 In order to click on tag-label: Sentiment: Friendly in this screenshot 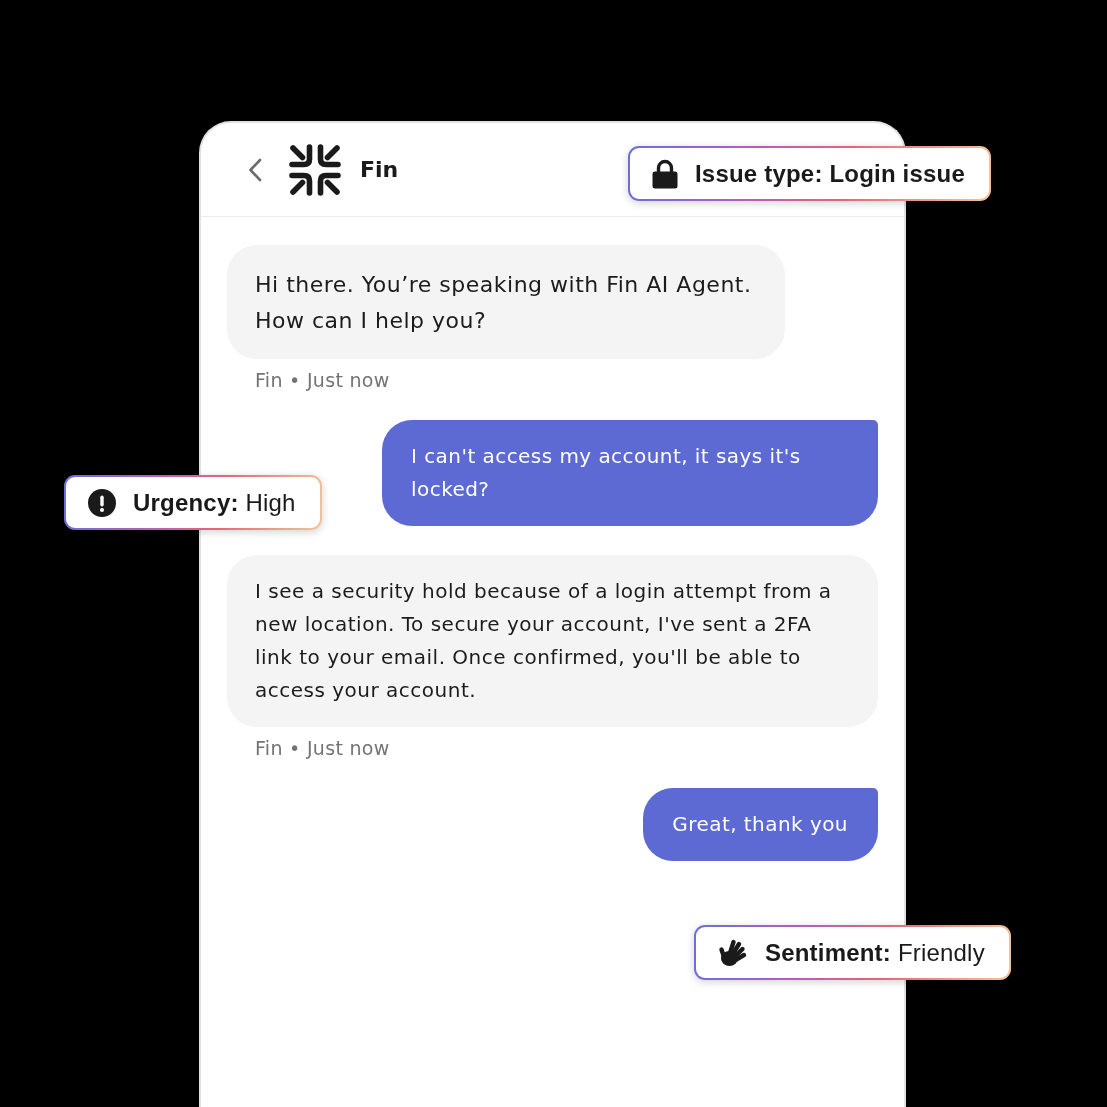, I will do `click(875, 952)`.